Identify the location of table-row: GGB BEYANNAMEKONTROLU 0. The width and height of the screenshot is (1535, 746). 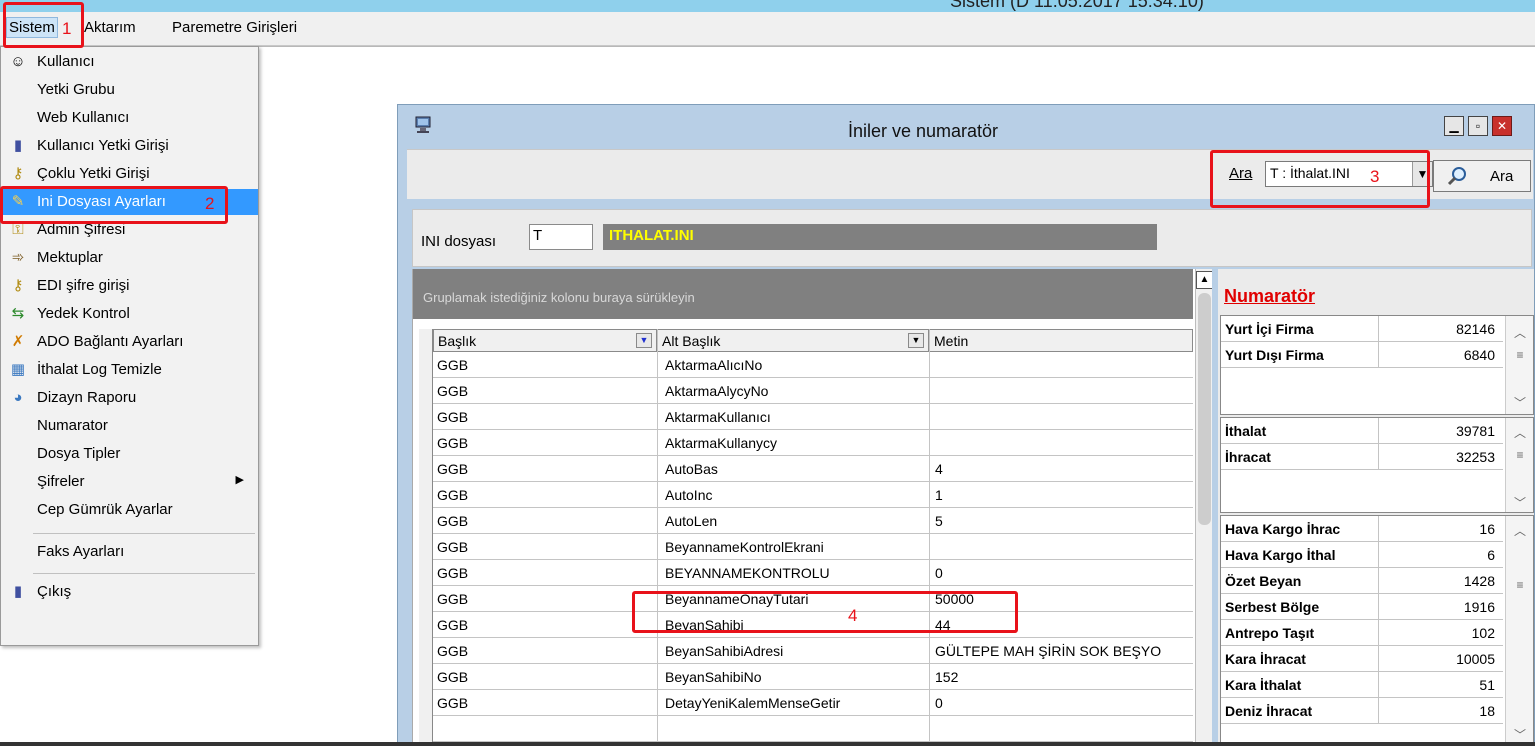
(813, 573).